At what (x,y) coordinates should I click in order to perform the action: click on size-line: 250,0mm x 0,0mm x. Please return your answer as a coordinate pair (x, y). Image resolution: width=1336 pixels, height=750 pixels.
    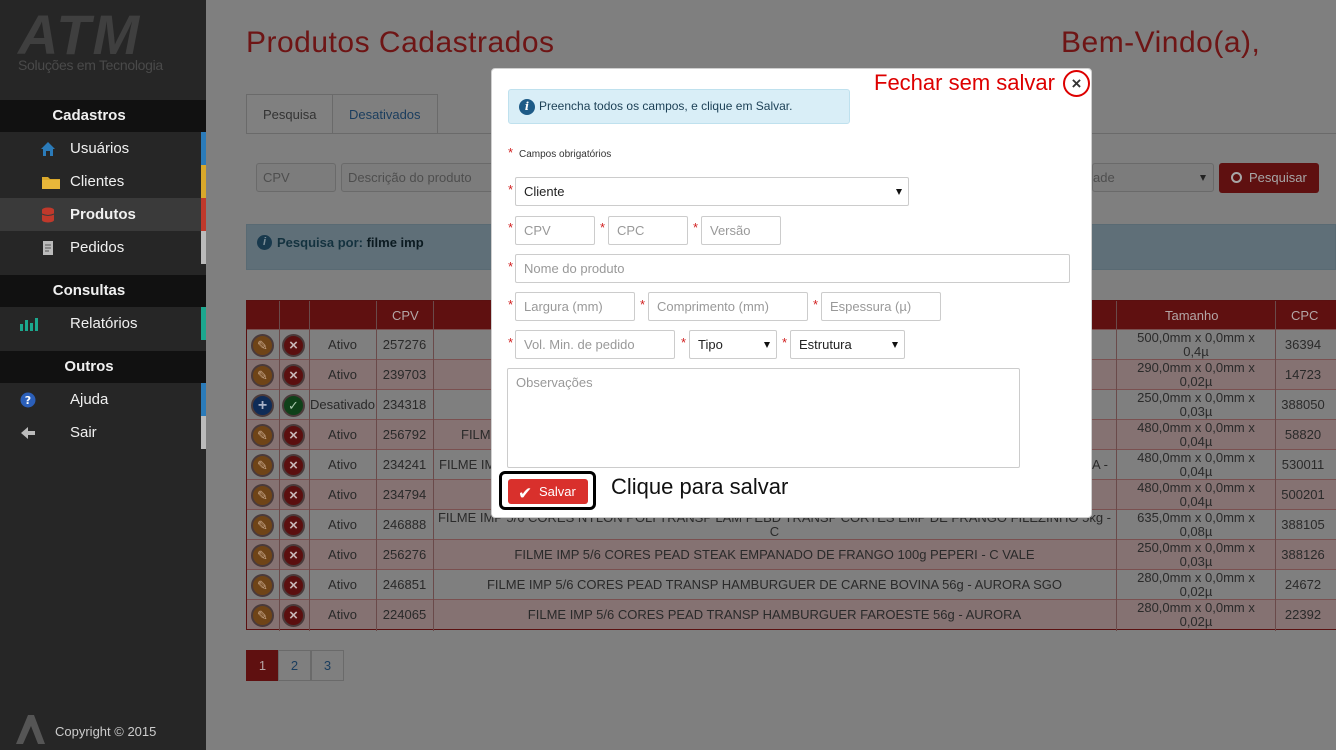
    Looking at the image, I should click on (1196, 397).